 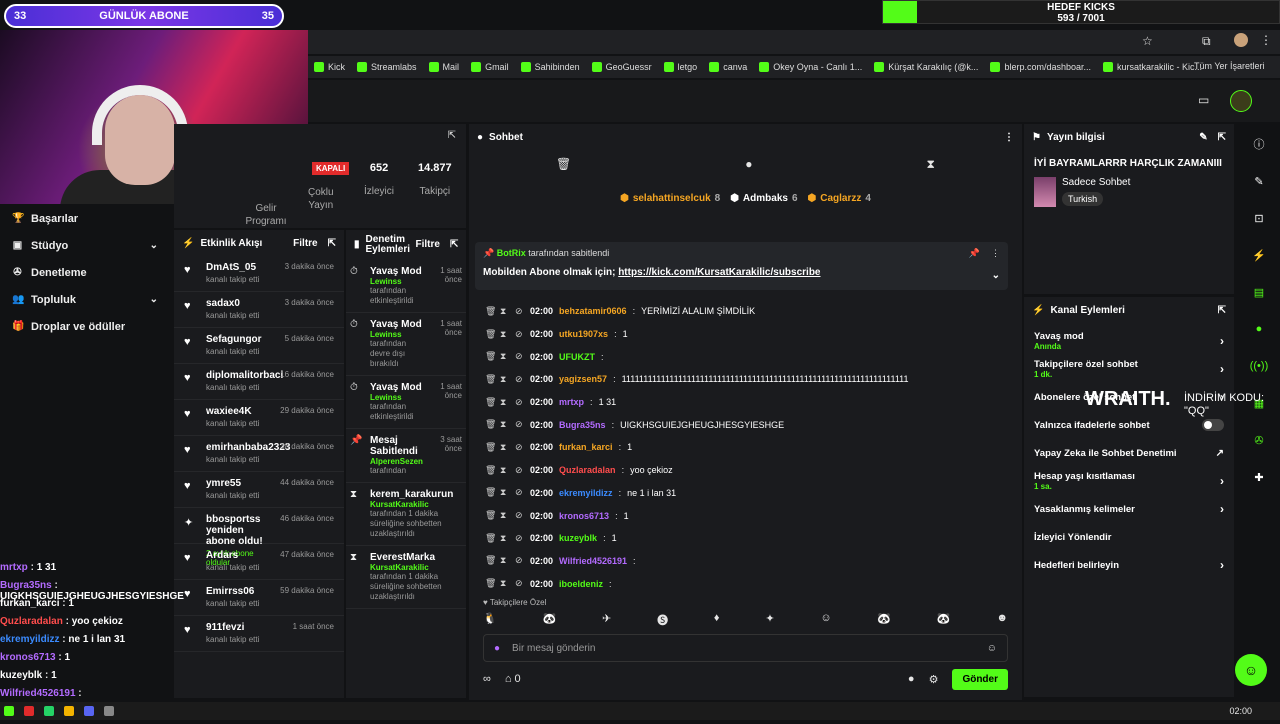 I want to click on message-user: kronos6713, so click(x=584, y=516).